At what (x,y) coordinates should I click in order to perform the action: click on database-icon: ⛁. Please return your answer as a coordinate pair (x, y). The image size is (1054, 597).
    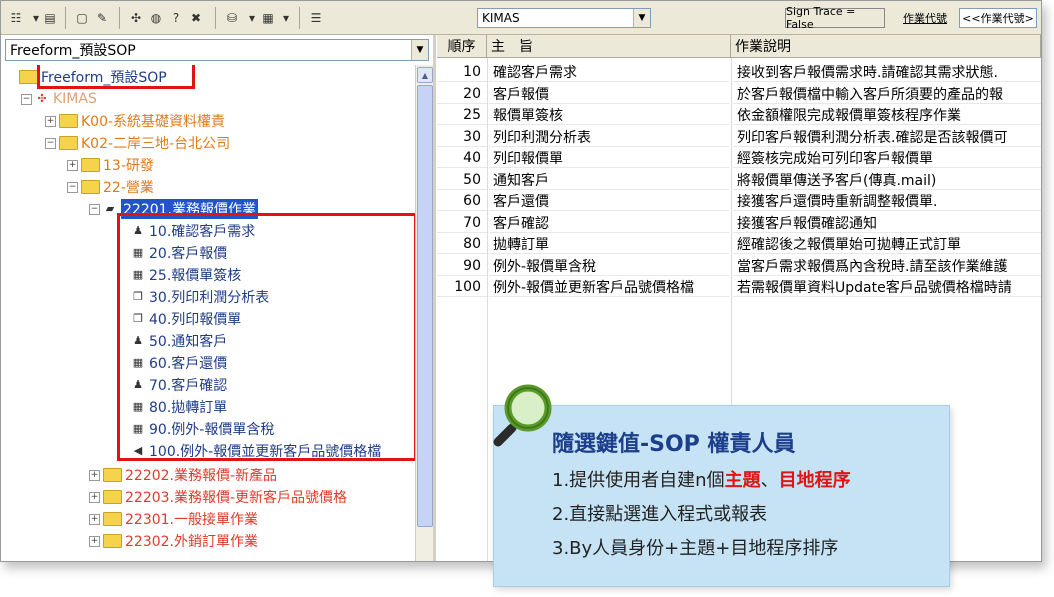
    Looking at the image, I should click on (232, 18).